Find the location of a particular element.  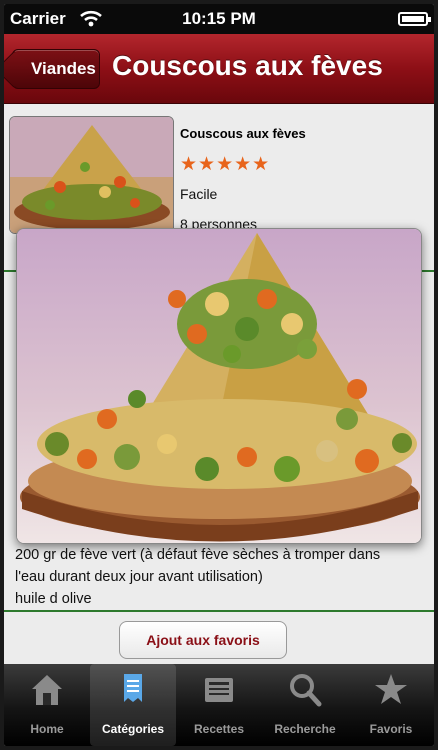

recipe-thumbnail is located at coordinates (91, 175).